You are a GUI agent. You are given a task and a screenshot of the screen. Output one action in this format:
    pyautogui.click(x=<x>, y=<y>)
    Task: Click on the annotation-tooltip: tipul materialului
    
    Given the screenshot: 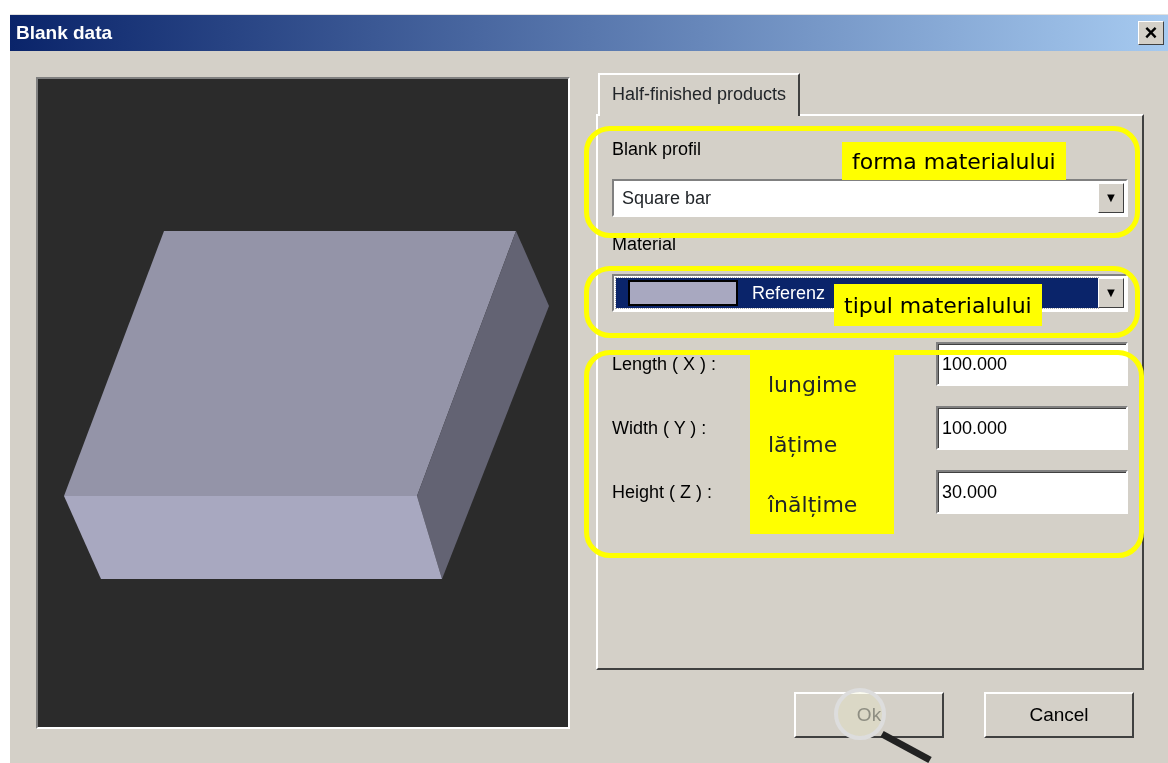 What is the action you would take?
    pyautogui.click(x=938, y=305)
    